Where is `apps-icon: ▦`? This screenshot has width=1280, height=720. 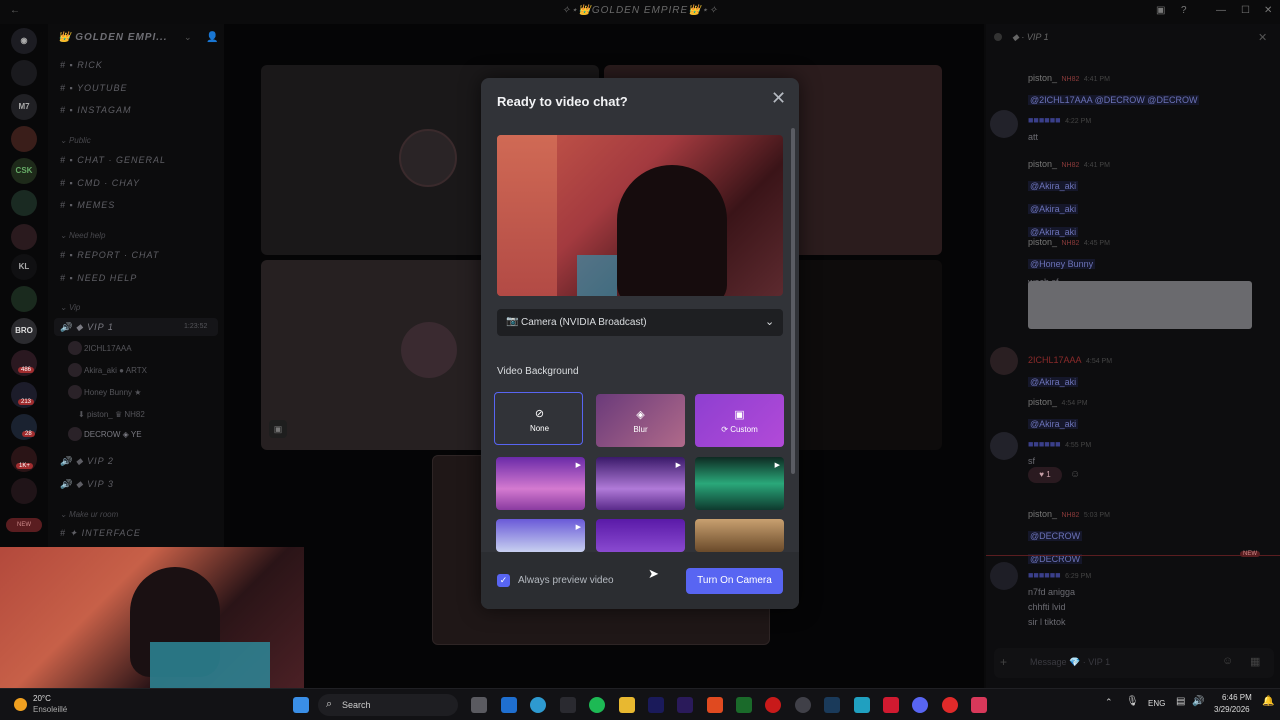
apps-icon: ▦ is located at coordinates (1255, 661).